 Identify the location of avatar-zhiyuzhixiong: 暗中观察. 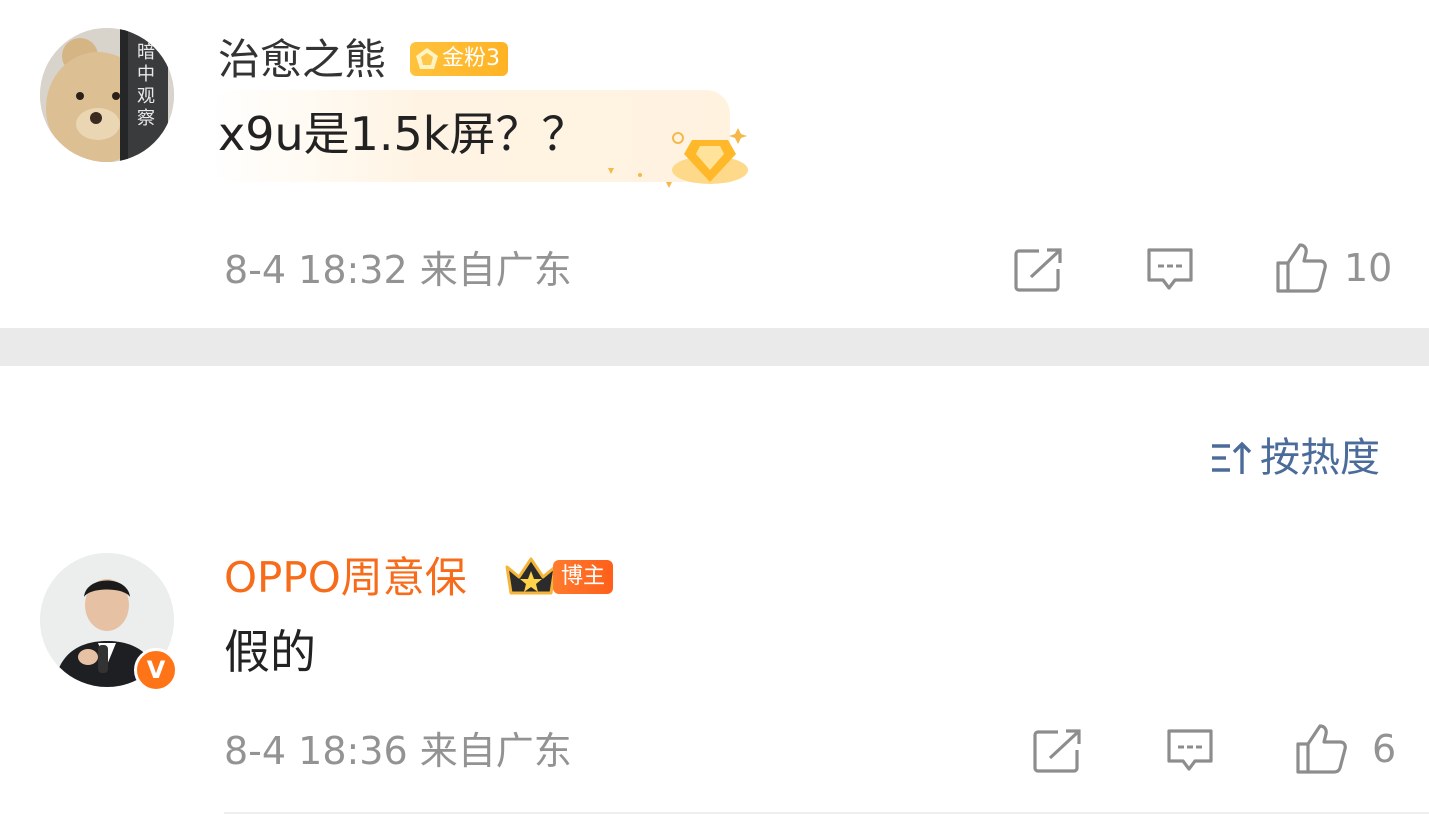
(107, 95).